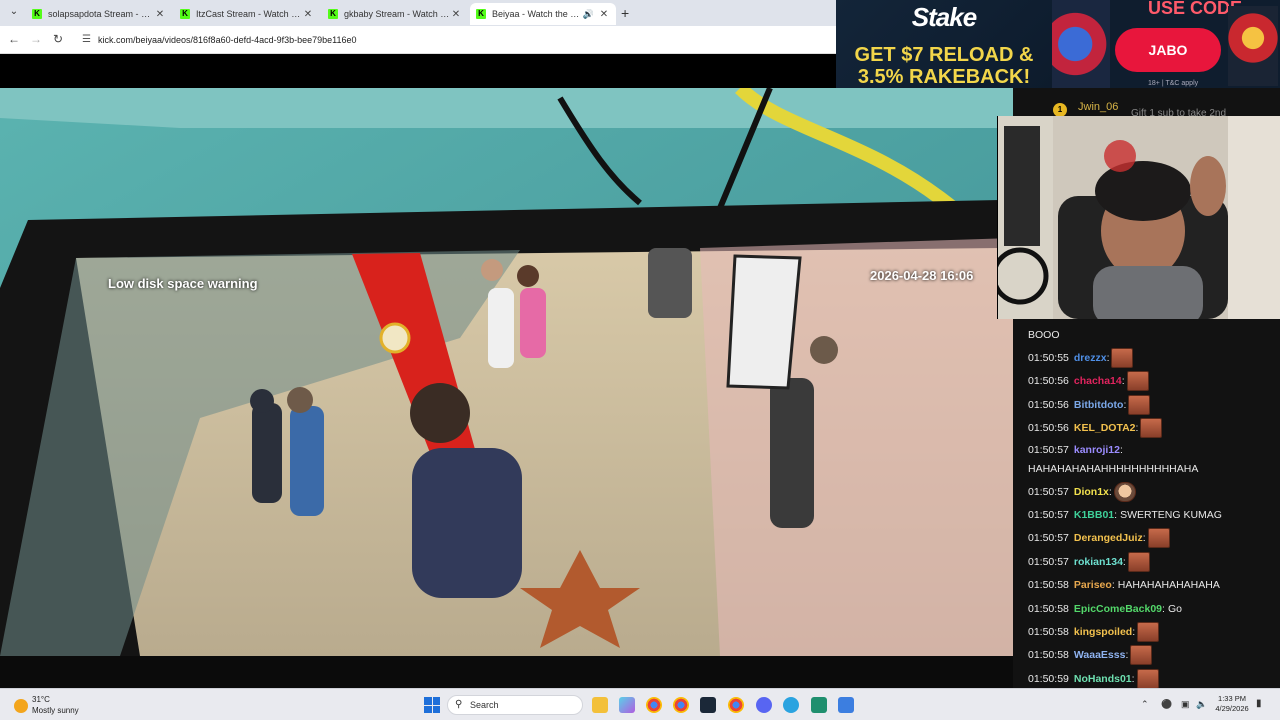  What do you see at coordinates (86, 40) in the screenshot?
I see `tune-icon: ☰` at bounding box center [86, 40].